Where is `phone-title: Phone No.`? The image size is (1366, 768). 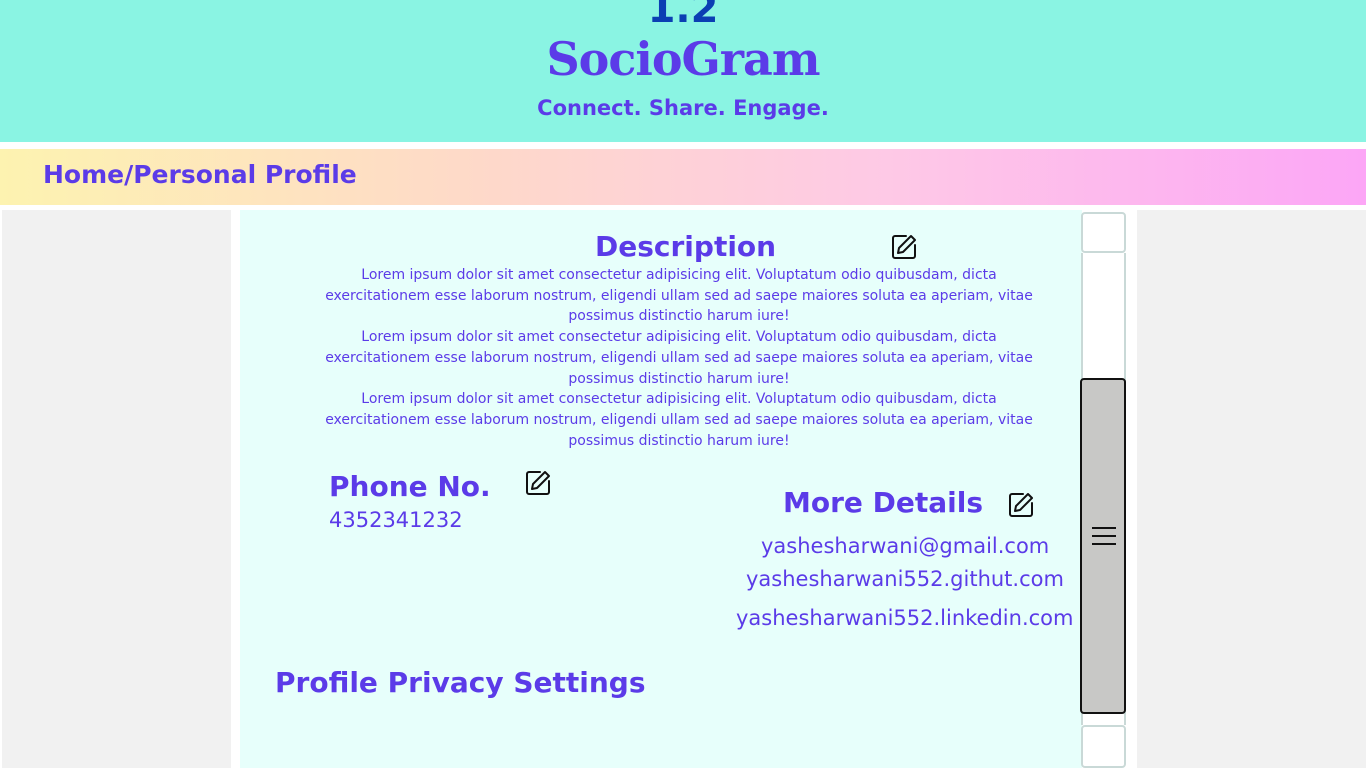
phone-title: Phone No. is located at coordinates (410, 486).